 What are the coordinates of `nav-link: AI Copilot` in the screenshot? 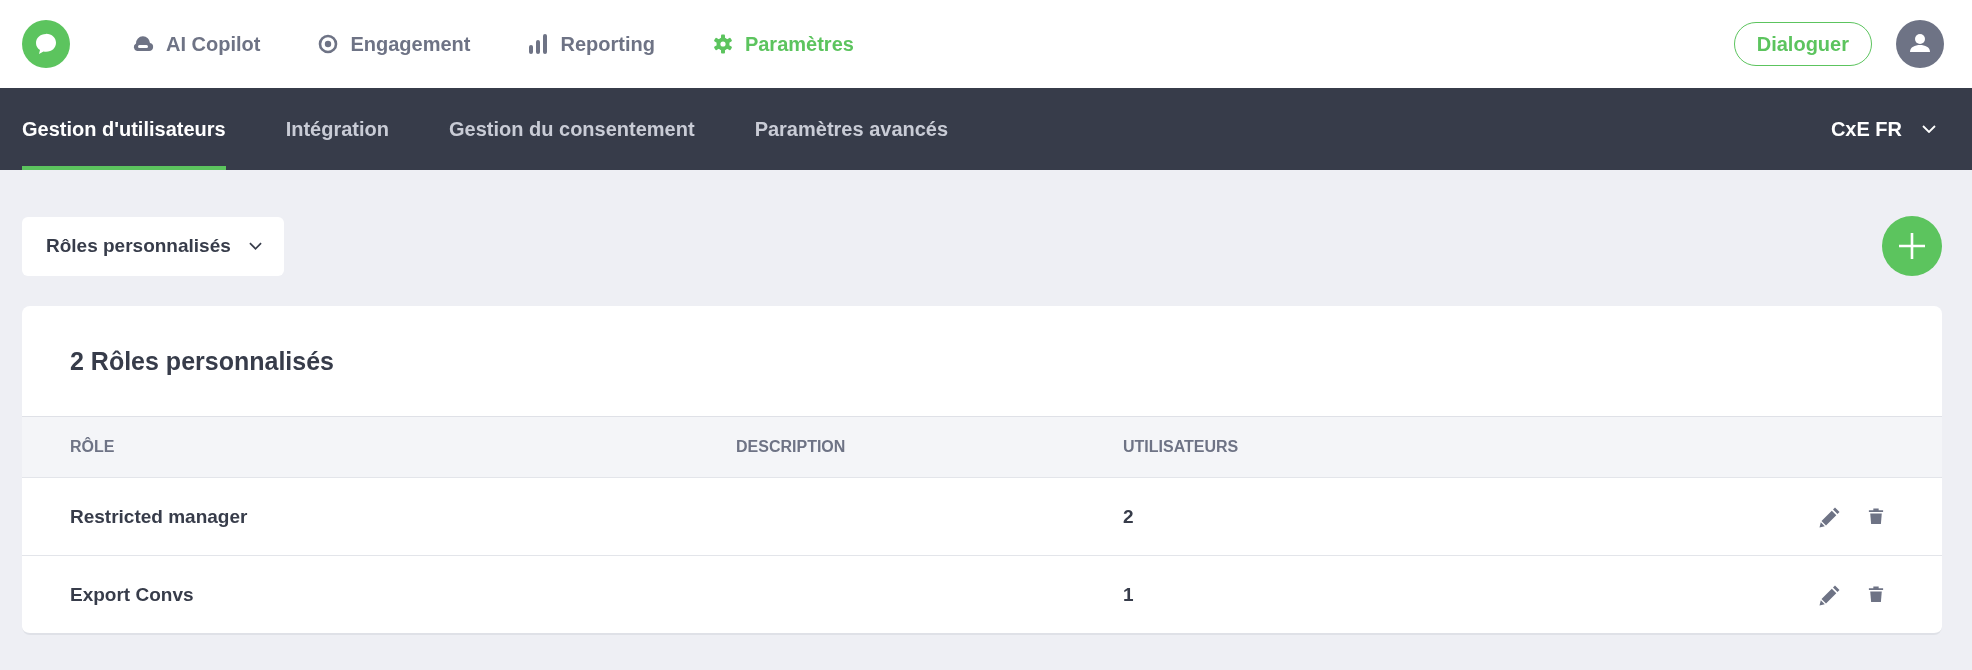 It's located at (196, 44).